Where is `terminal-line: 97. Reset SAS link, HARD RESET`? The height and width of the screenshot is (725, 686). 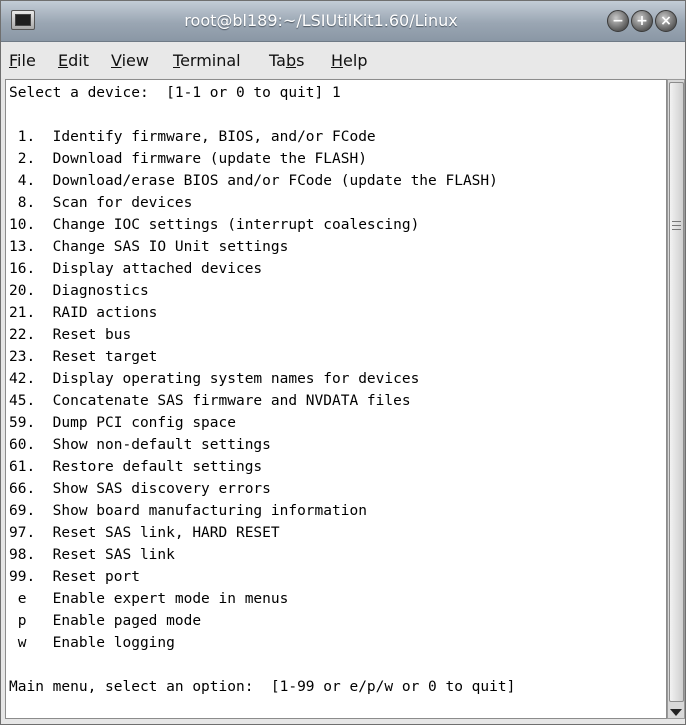 terminal-line: 97. Reset SAS link, HARD RESET is located at coordinates (144, 533).